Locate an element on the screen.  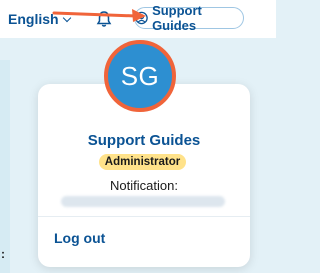
logout-link: Log out is located at coordinates (79, 238).